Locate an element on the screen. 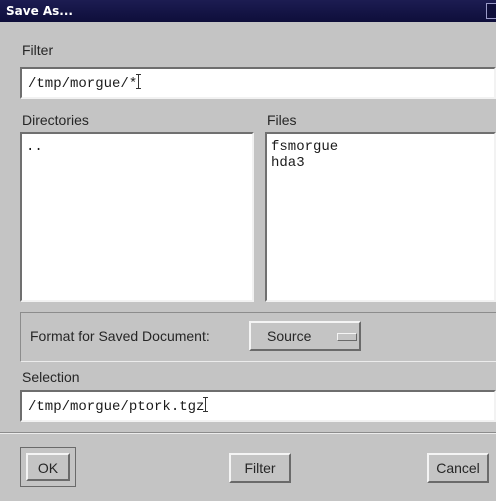 Image resolution: width=496 pixels, height=501 pixels. filter-button: Filter is located at coordinates (260, 468).